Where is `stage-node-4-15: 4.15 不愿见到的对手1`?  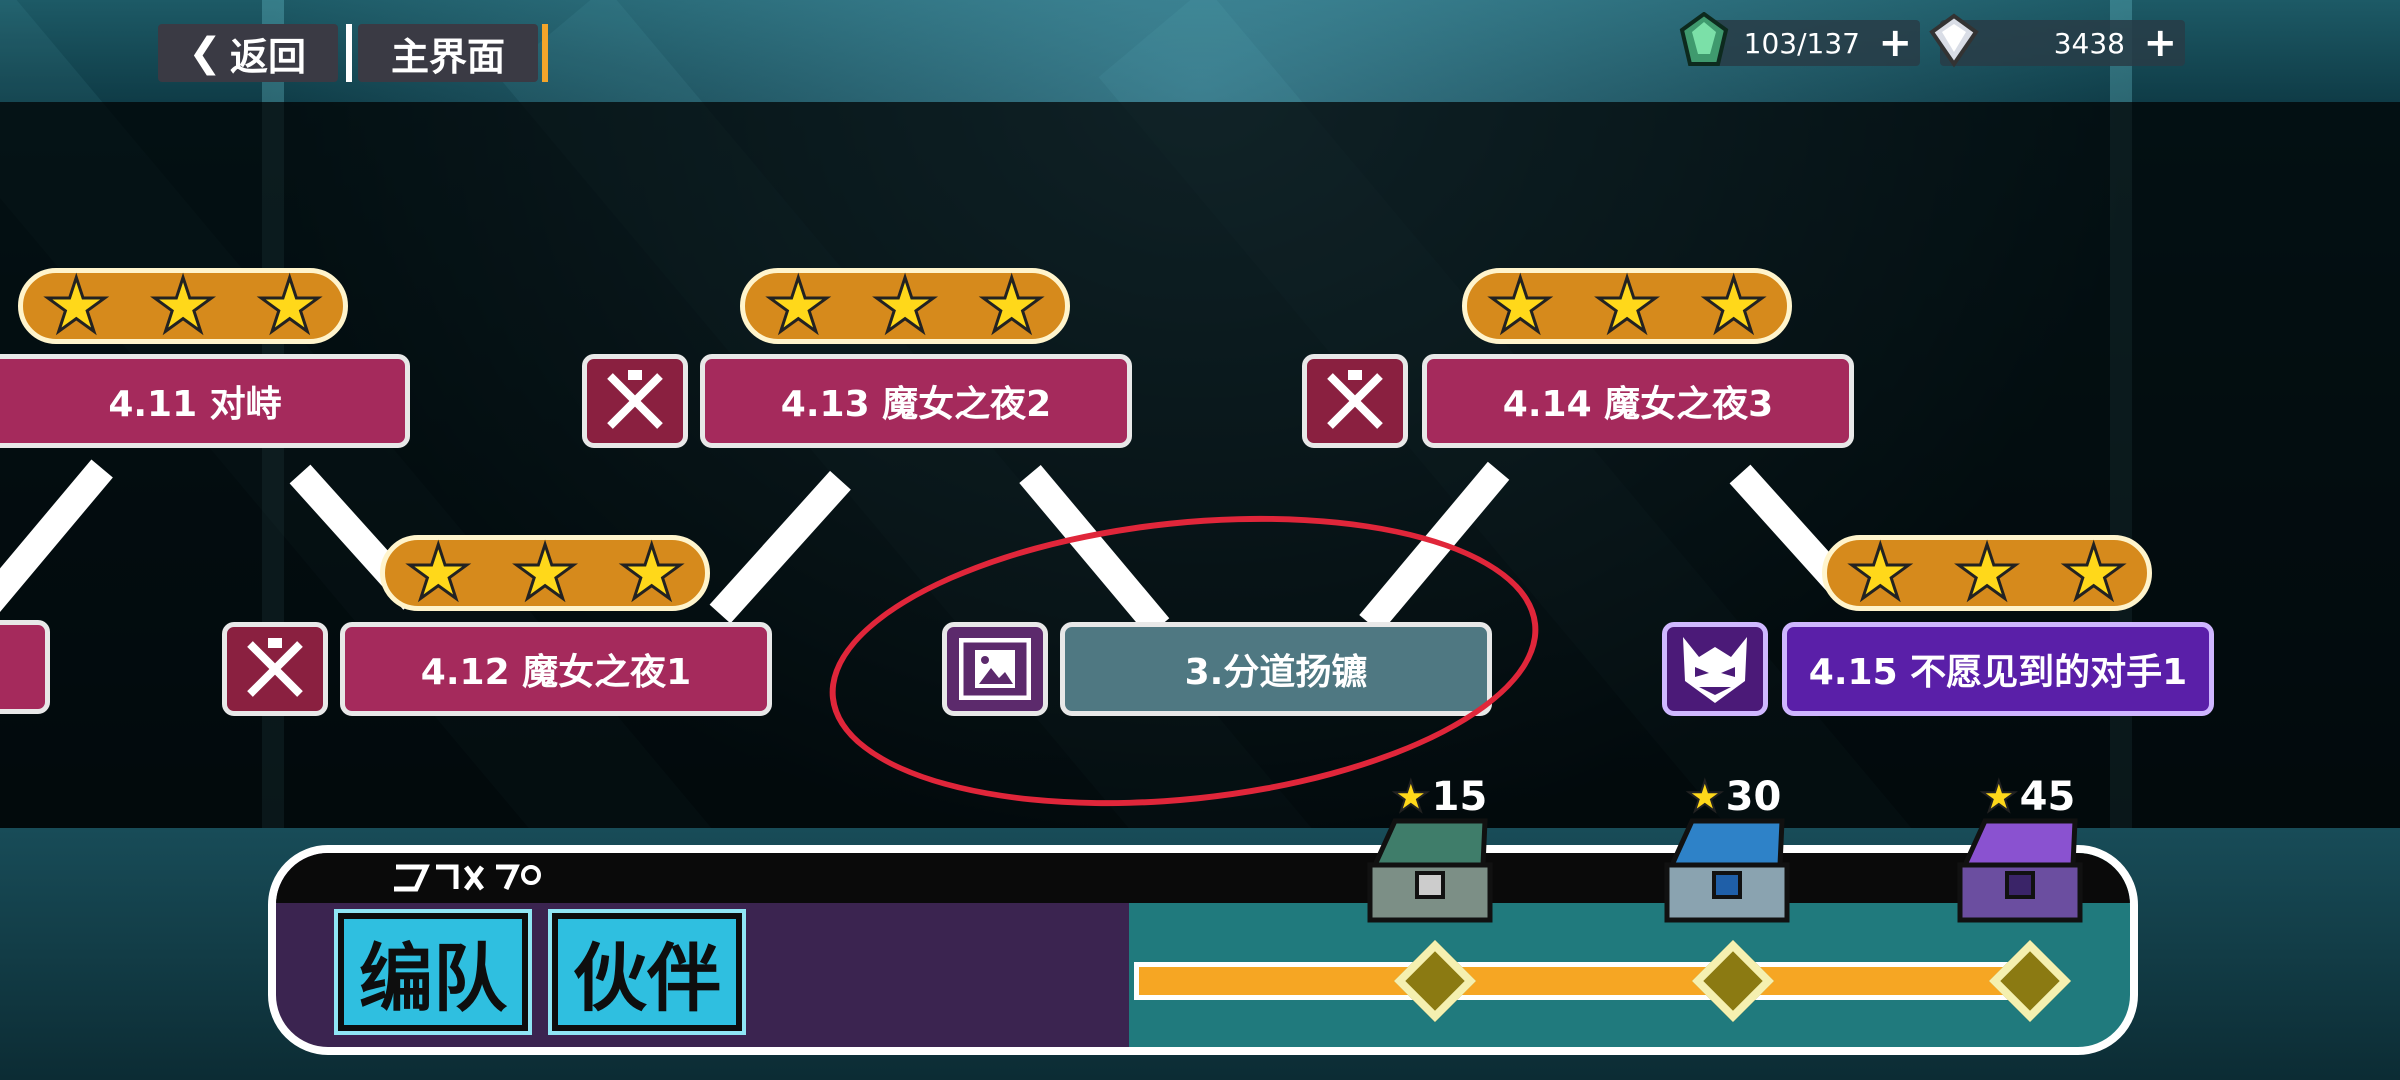
stage-node-4-15: 4.15 不愿见到的对手1 is located at coordinates (1998, 669).